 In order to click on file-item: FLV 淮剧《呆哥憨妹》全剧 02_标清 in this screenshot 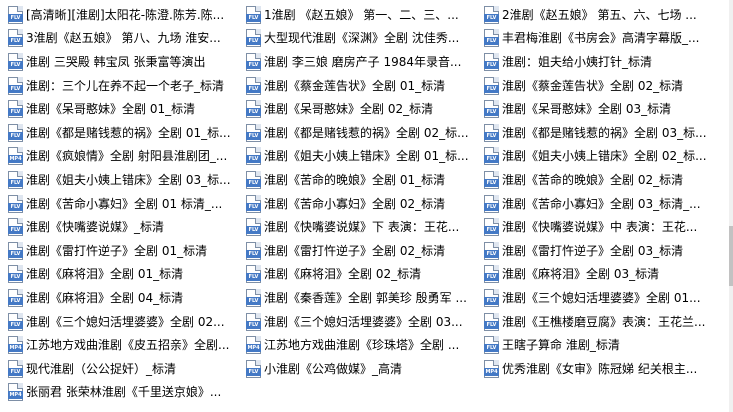, I will do `click(361, 109)`.